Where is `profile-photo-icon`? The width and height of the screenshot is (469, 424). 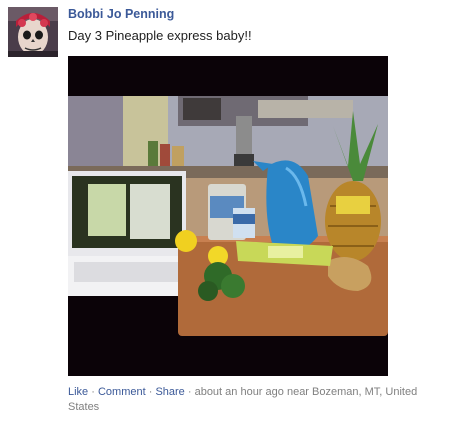
profile-photo-icon is located at coordinates (33, 32).